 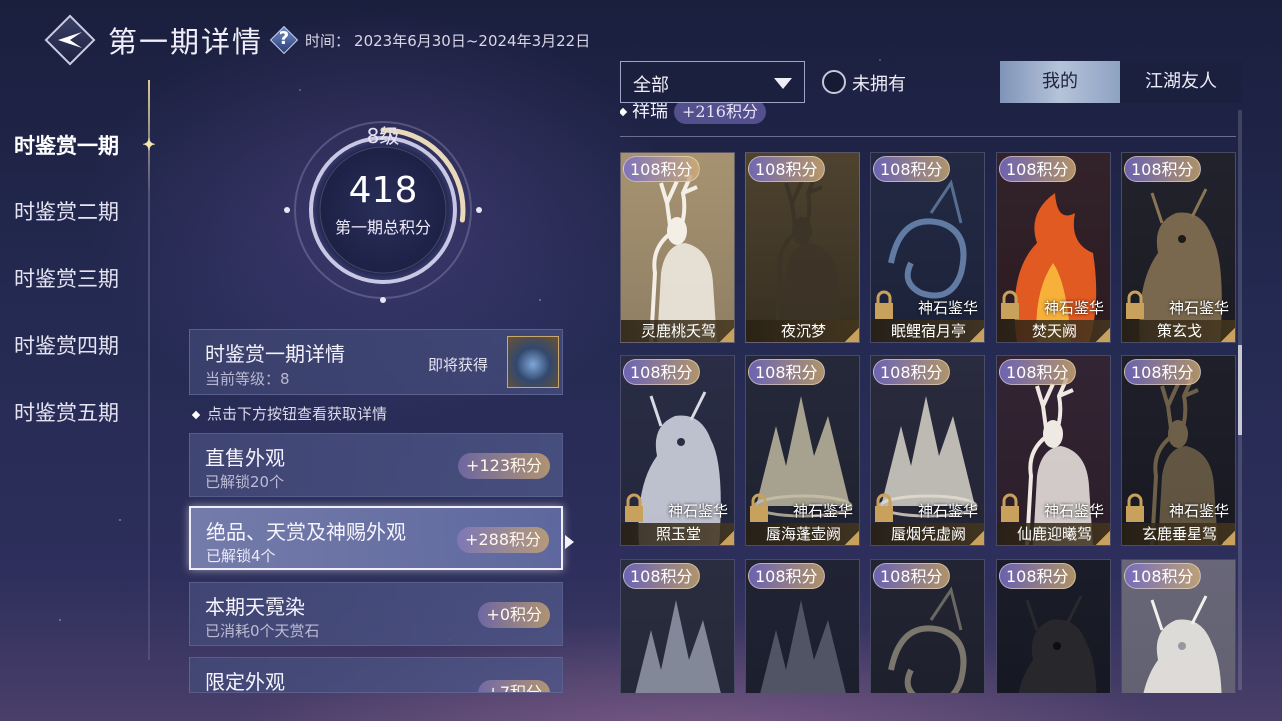 I want to click on item-name-label: 灵鹿桃夭驾, so click(x=678, y=331).